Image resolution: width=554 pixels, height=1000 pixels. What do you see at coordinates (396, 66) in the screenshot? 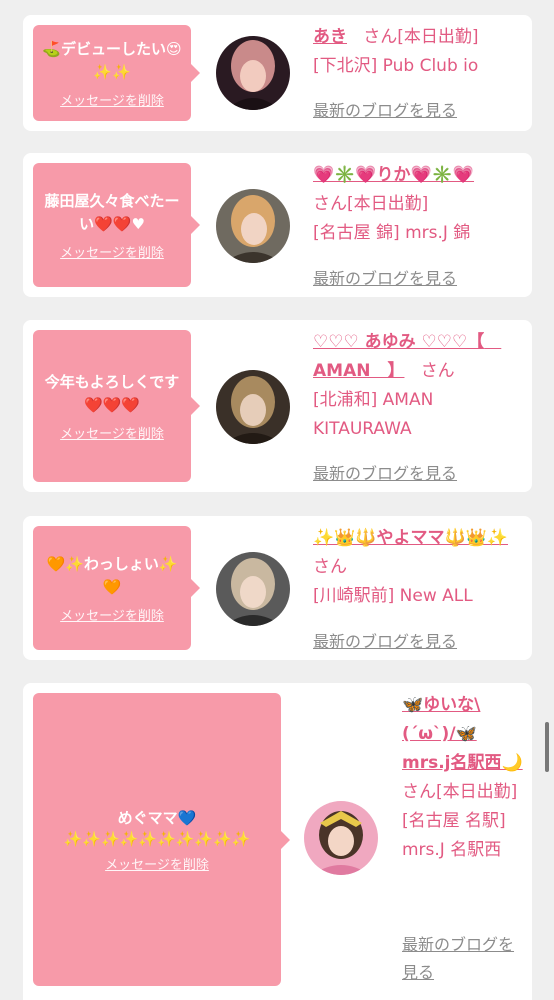
I see `shop-name: [下北沢] Pub Club io` at bounding box center [396, 66].